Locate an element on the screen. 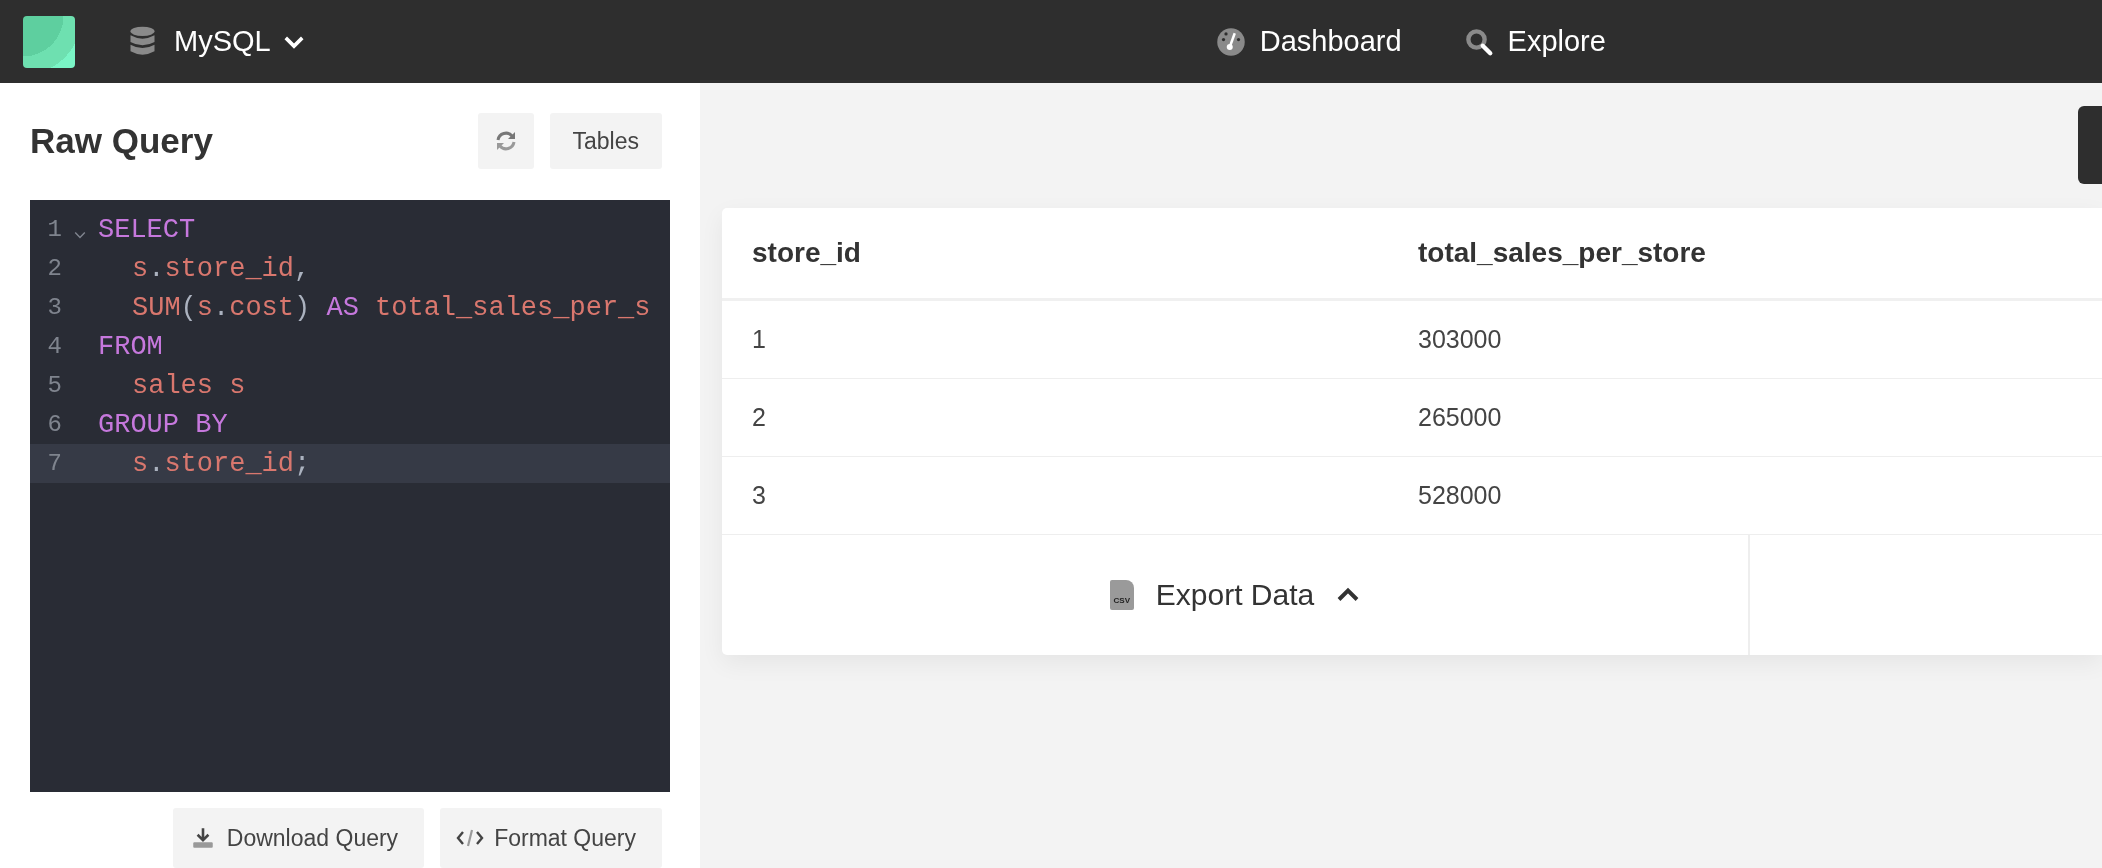 The width and height of the screenshot is (2102, 868). download-query-button: Download Query is located at coordinates (298, 838).